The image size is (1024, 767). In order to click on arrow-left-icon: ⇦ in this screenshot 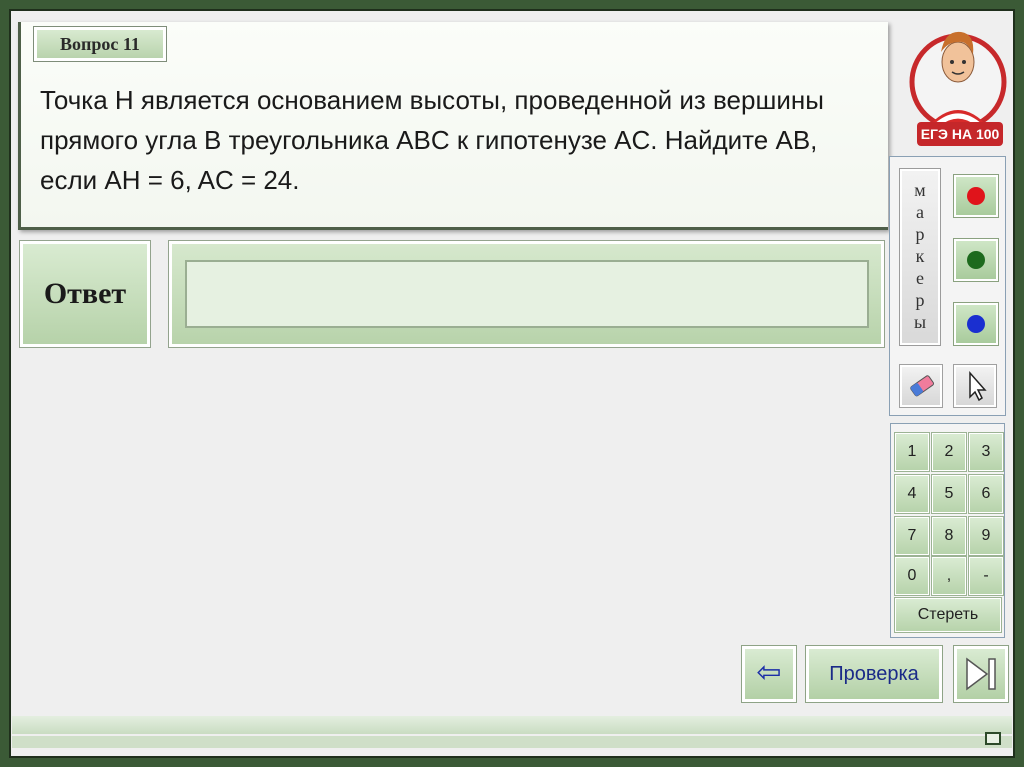, I will do `click(769, 672)`.